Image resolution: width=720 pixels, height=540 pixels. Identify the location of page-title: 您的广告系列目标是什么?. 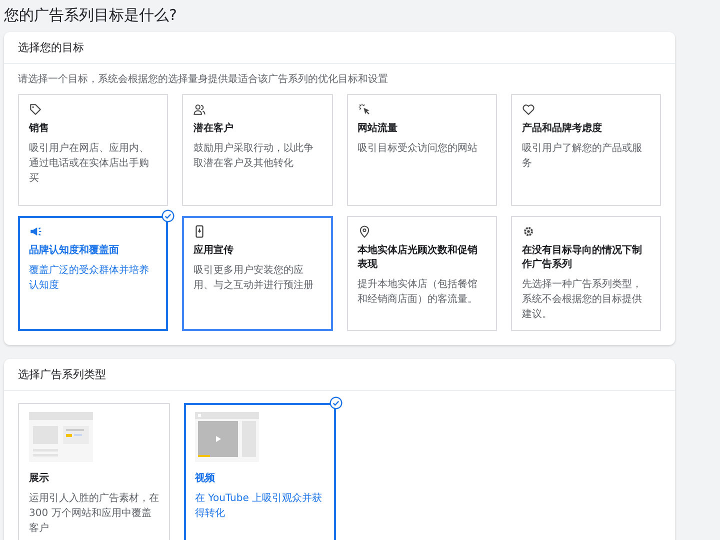
(91, 15).